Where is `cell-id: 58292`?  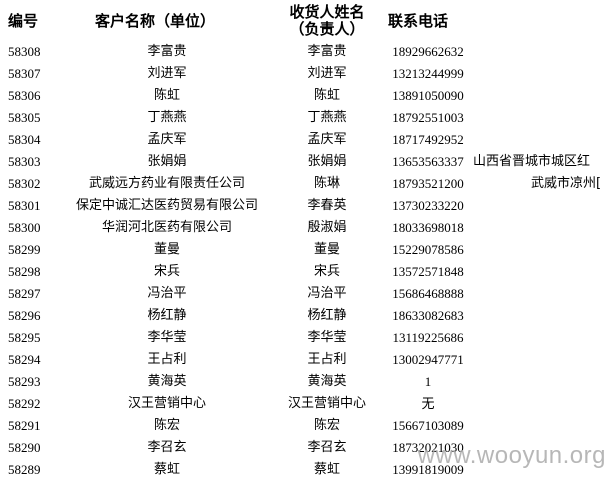
cell-id: 58292 is located at coordinates (24, 403).